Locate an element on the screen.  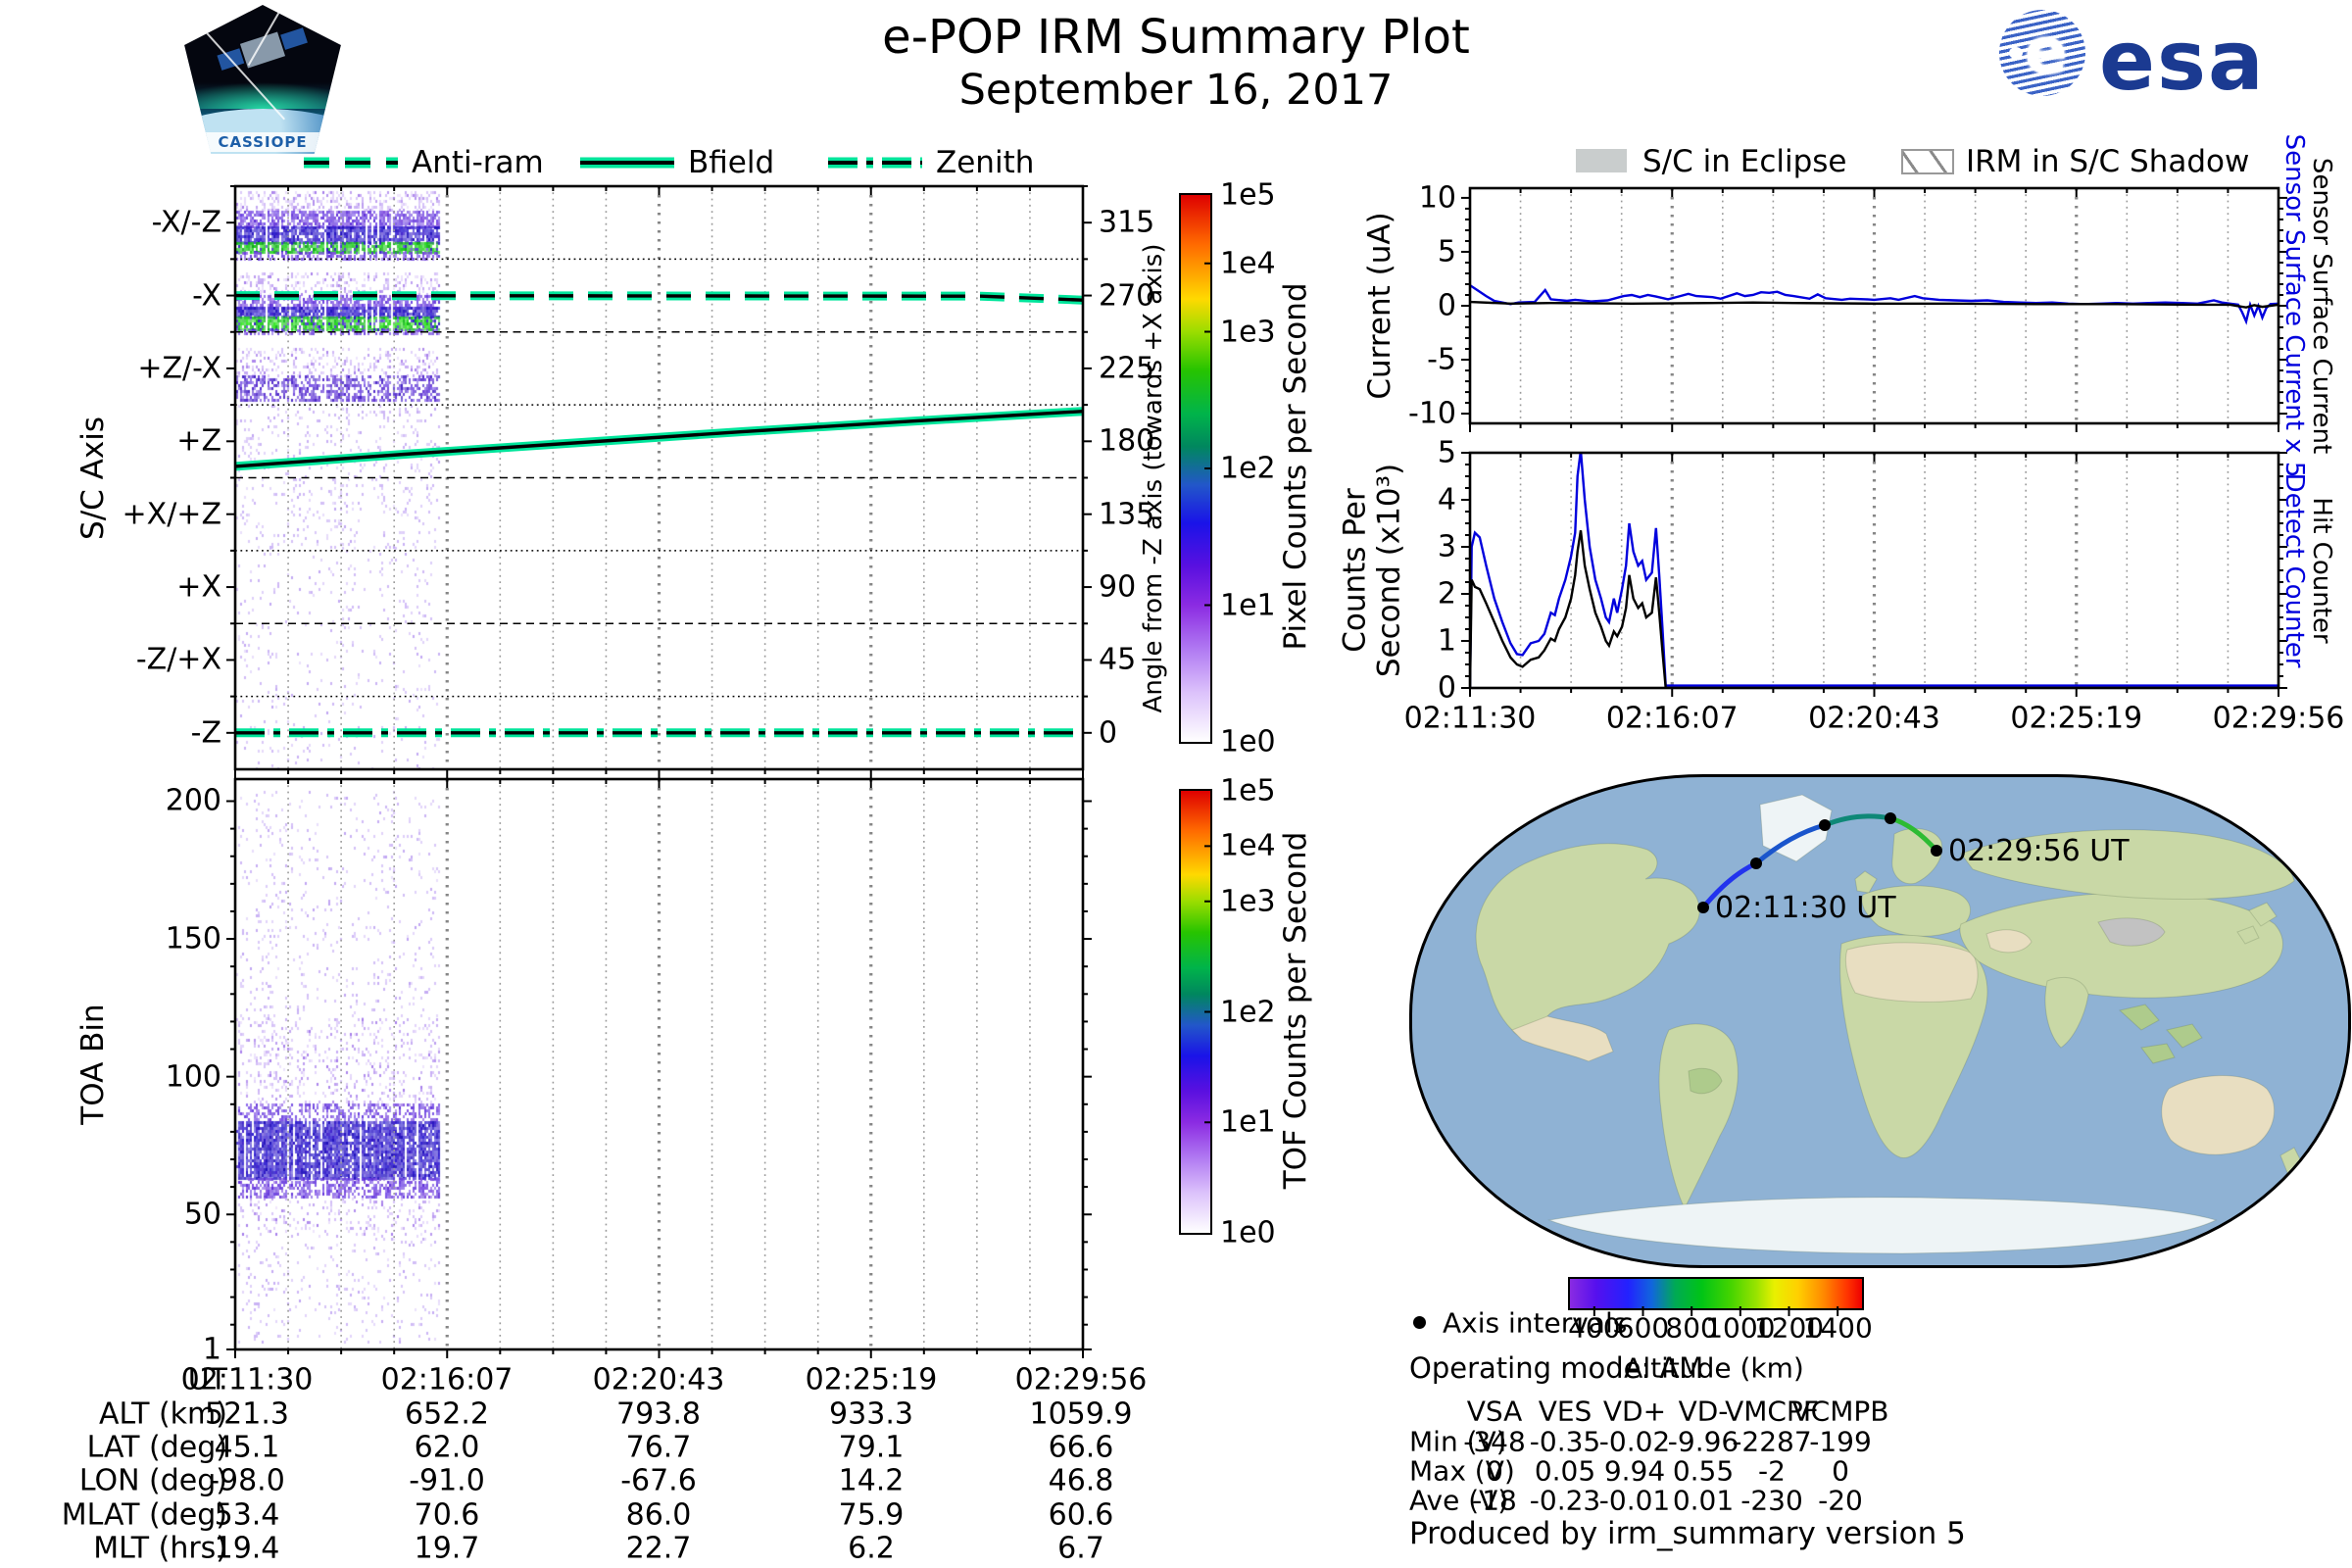
pixel-colorbar-tick-label: 1e2 is located at coordinates (1248, 468).